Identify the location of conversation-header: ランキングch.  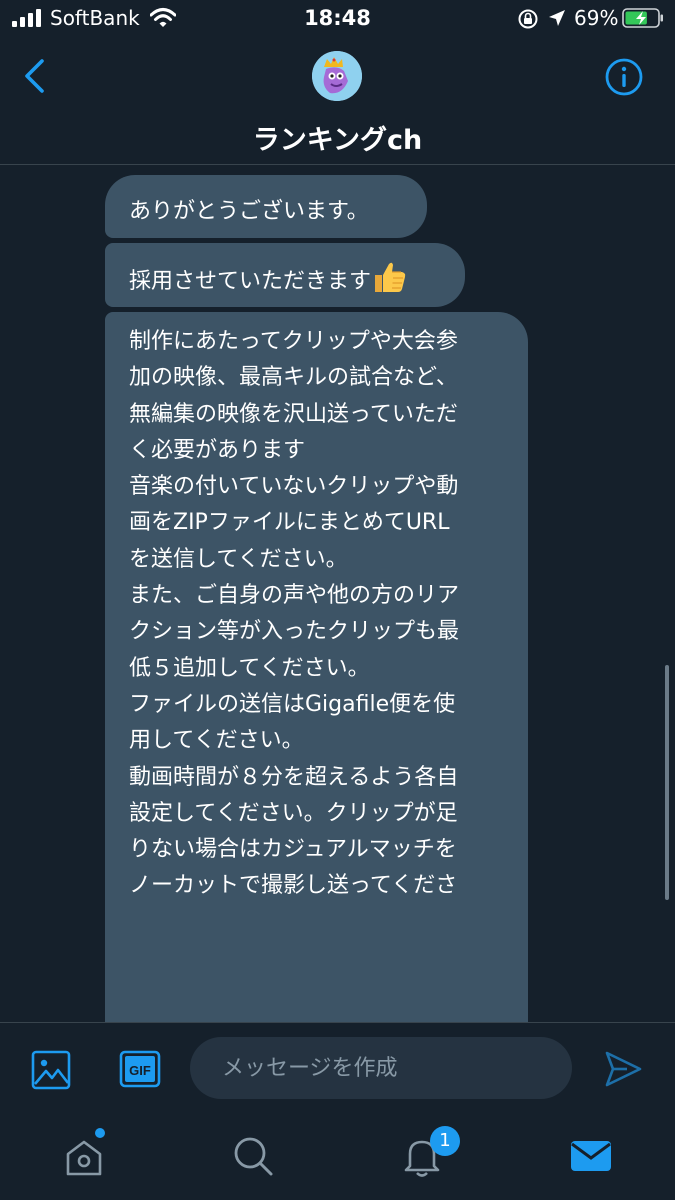
(337, 101).